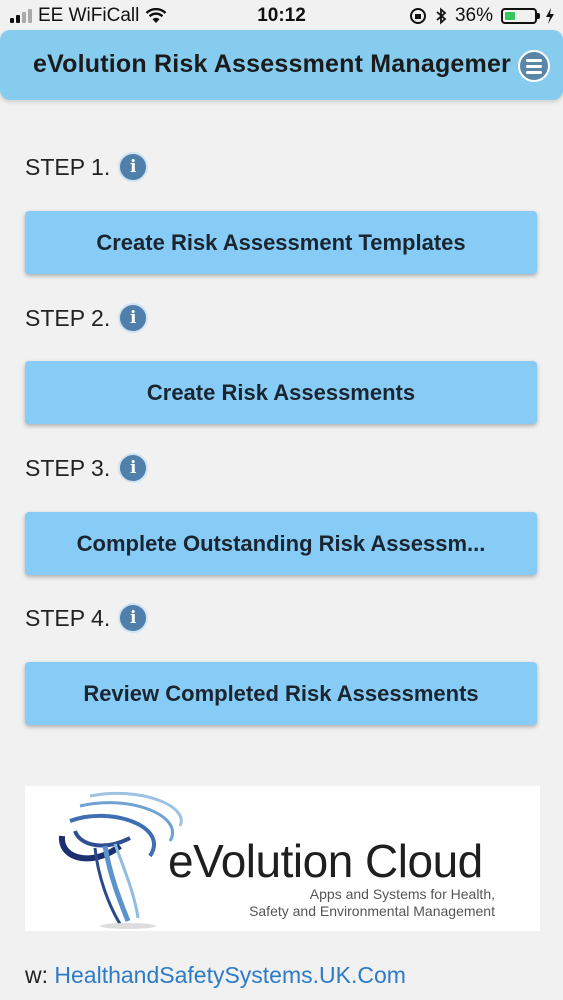  Describe the element at coordinates (87, 318) in the screenshot. I see `step-2-label: STEP 2. i` at that location.